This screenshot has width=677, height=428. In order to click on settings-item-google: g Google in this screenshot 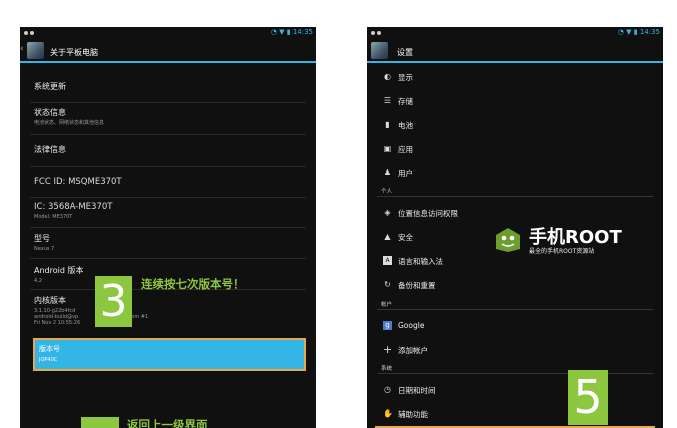, I will do `click(515, 326)`.